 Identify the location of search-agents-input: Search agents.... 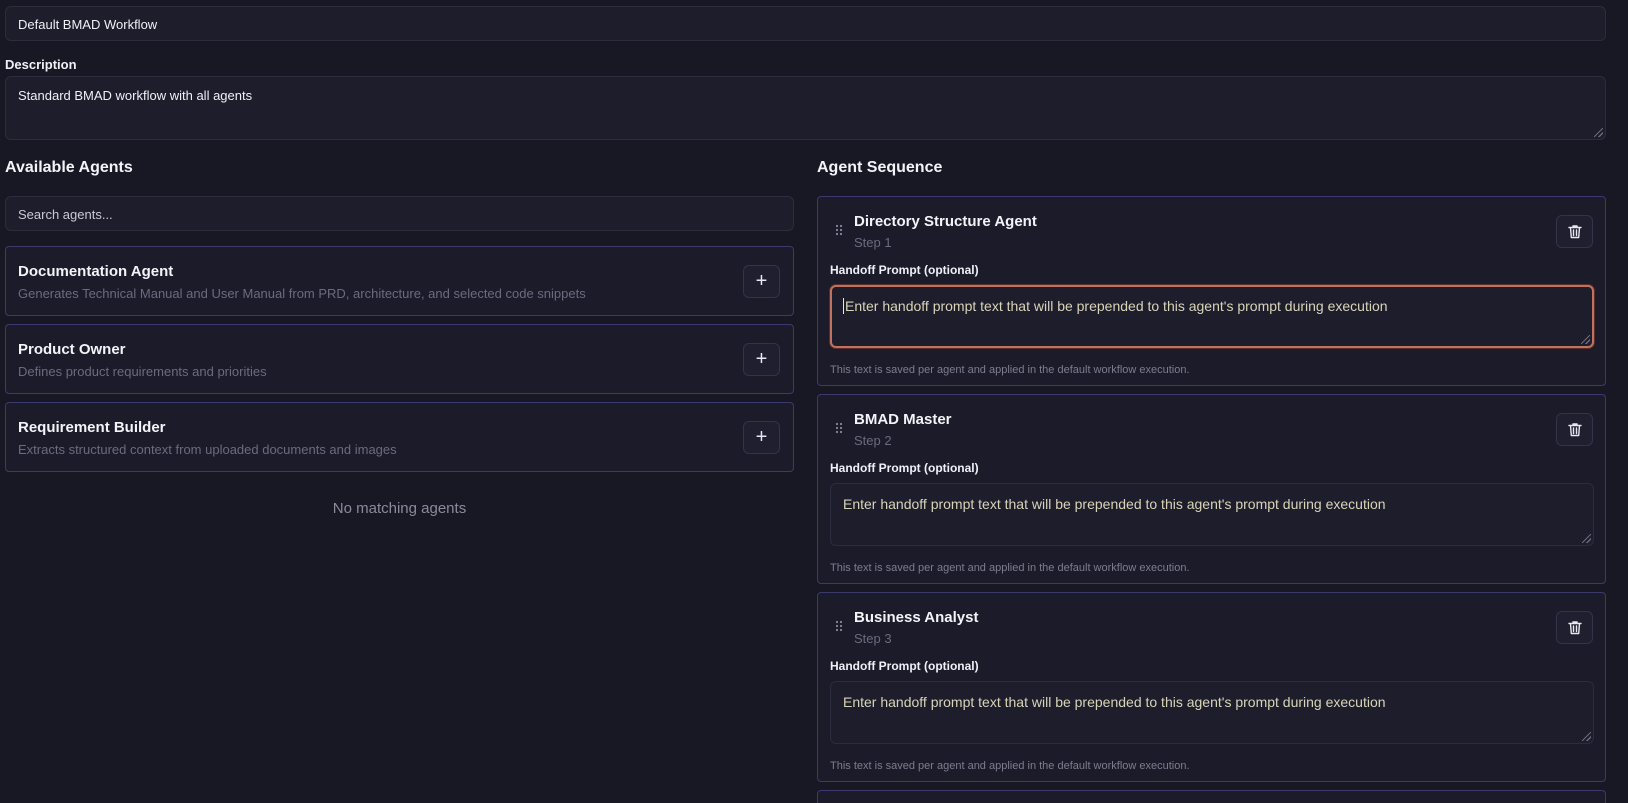
(399, 213).